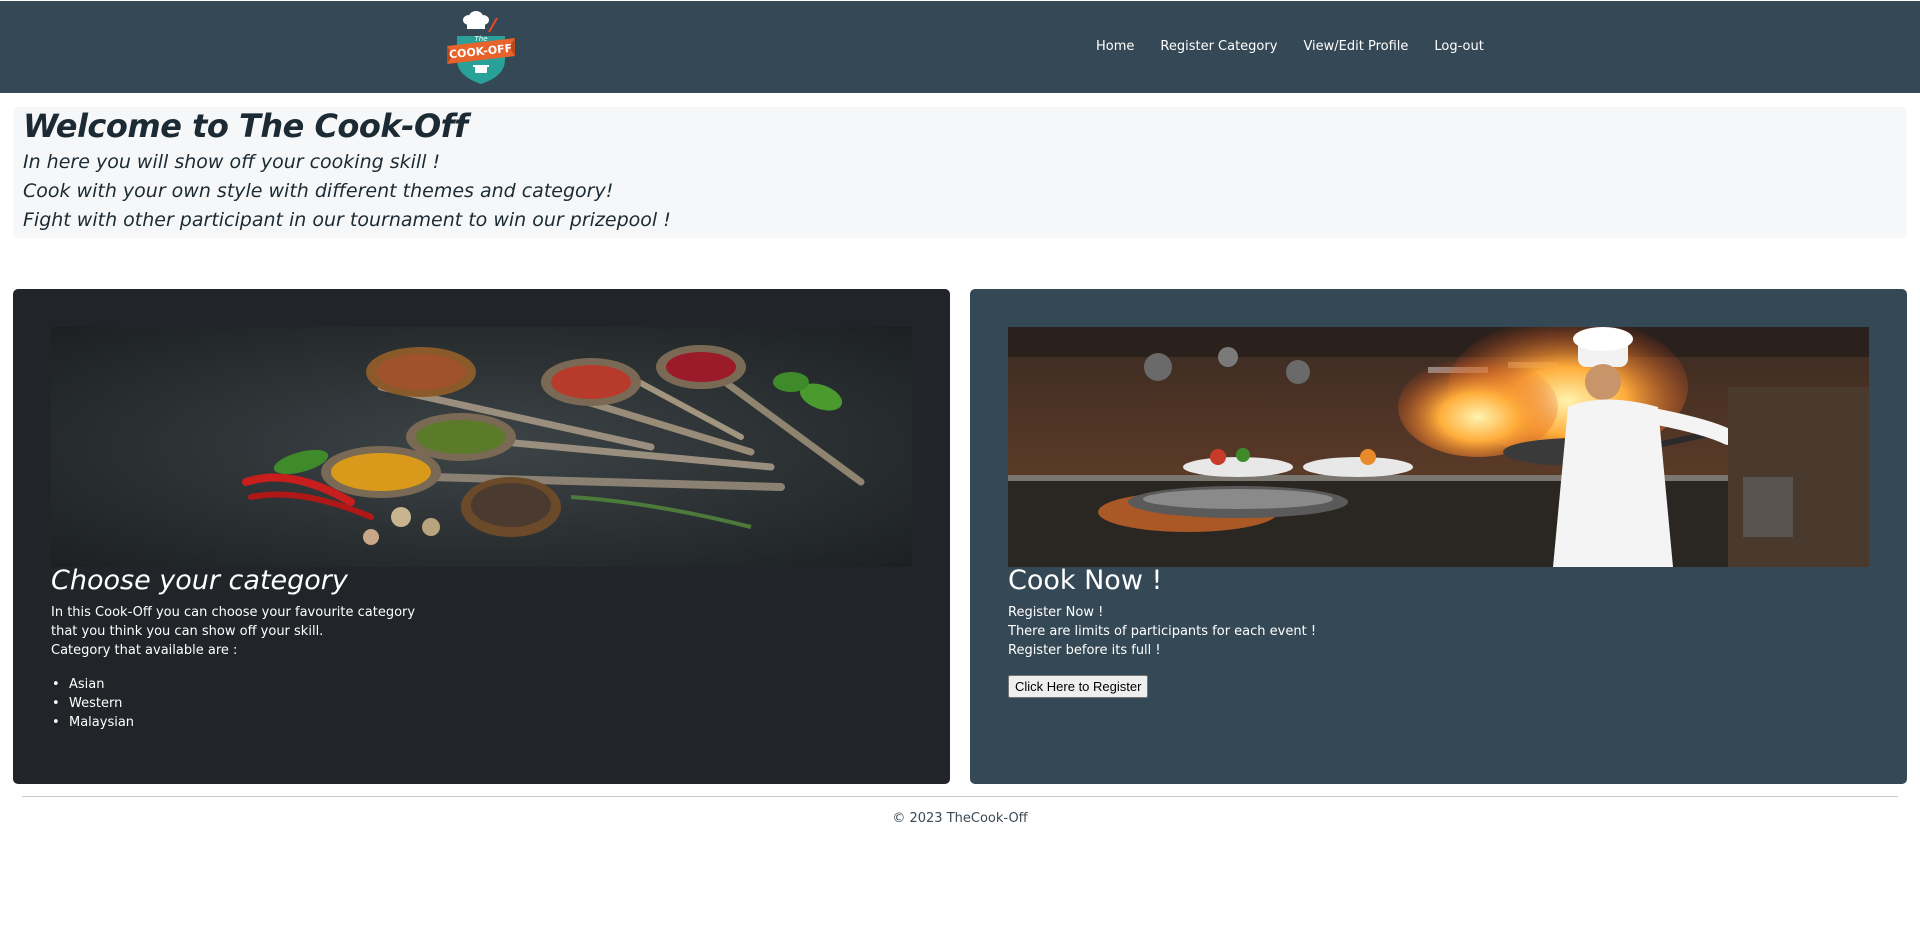 The width and height of the screenshot is (1920, 928). Describe the element at coordinates (481, 447) in the screenshot. I see `spices-image` at that location.